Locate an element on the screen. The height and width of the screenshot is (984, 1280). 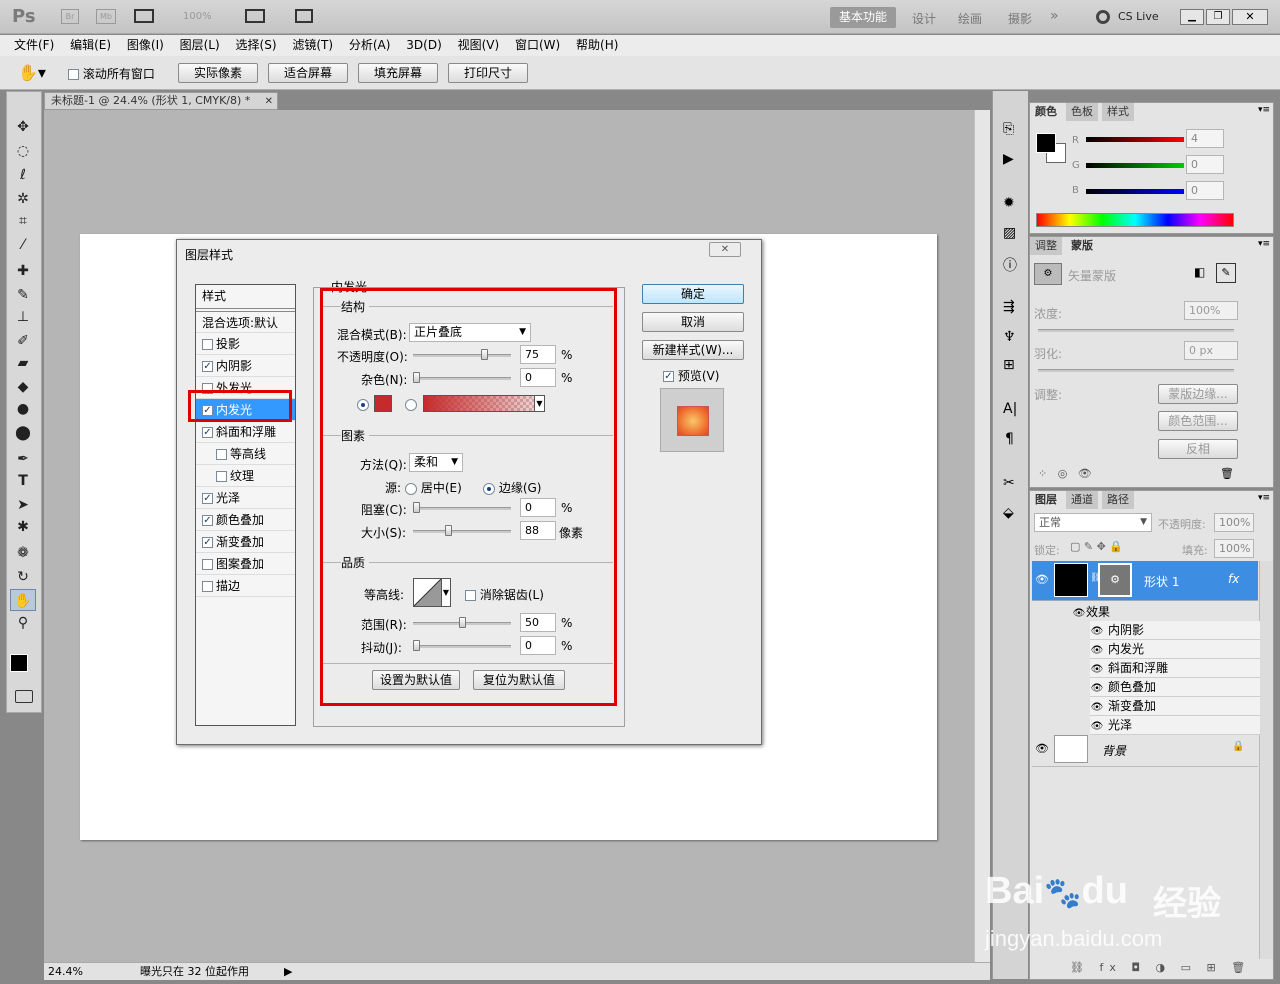
style-item: 纹理 is located at coordinates (245, 476).